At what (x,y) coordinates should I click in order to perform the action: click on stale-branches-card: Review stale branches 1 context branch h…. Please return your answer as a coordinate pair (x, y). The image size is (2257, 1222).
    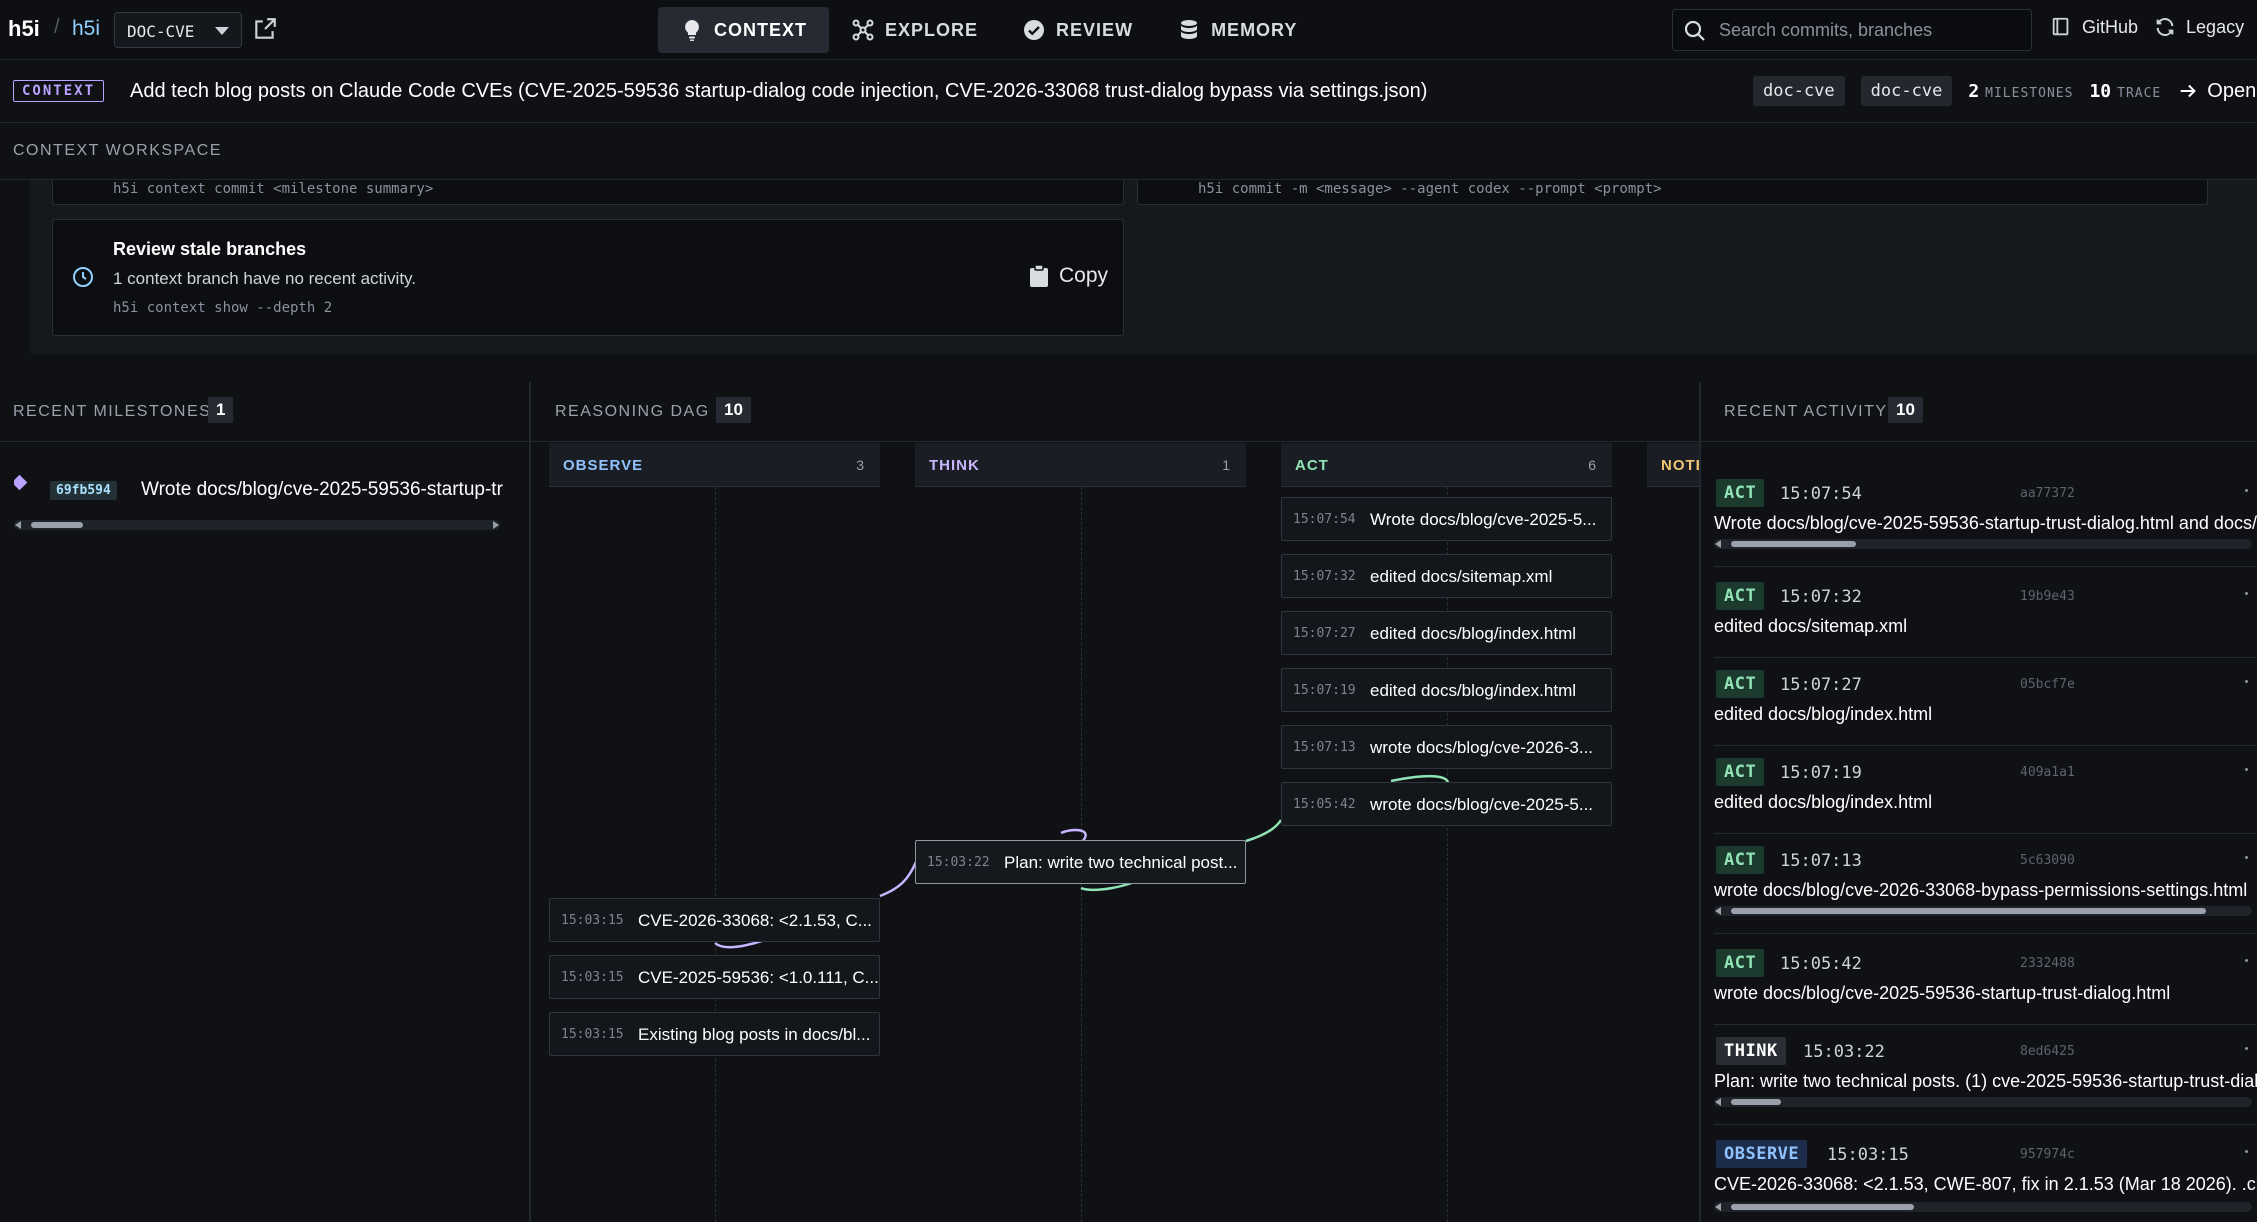
    Looking at the image, I should click on (588, 277).